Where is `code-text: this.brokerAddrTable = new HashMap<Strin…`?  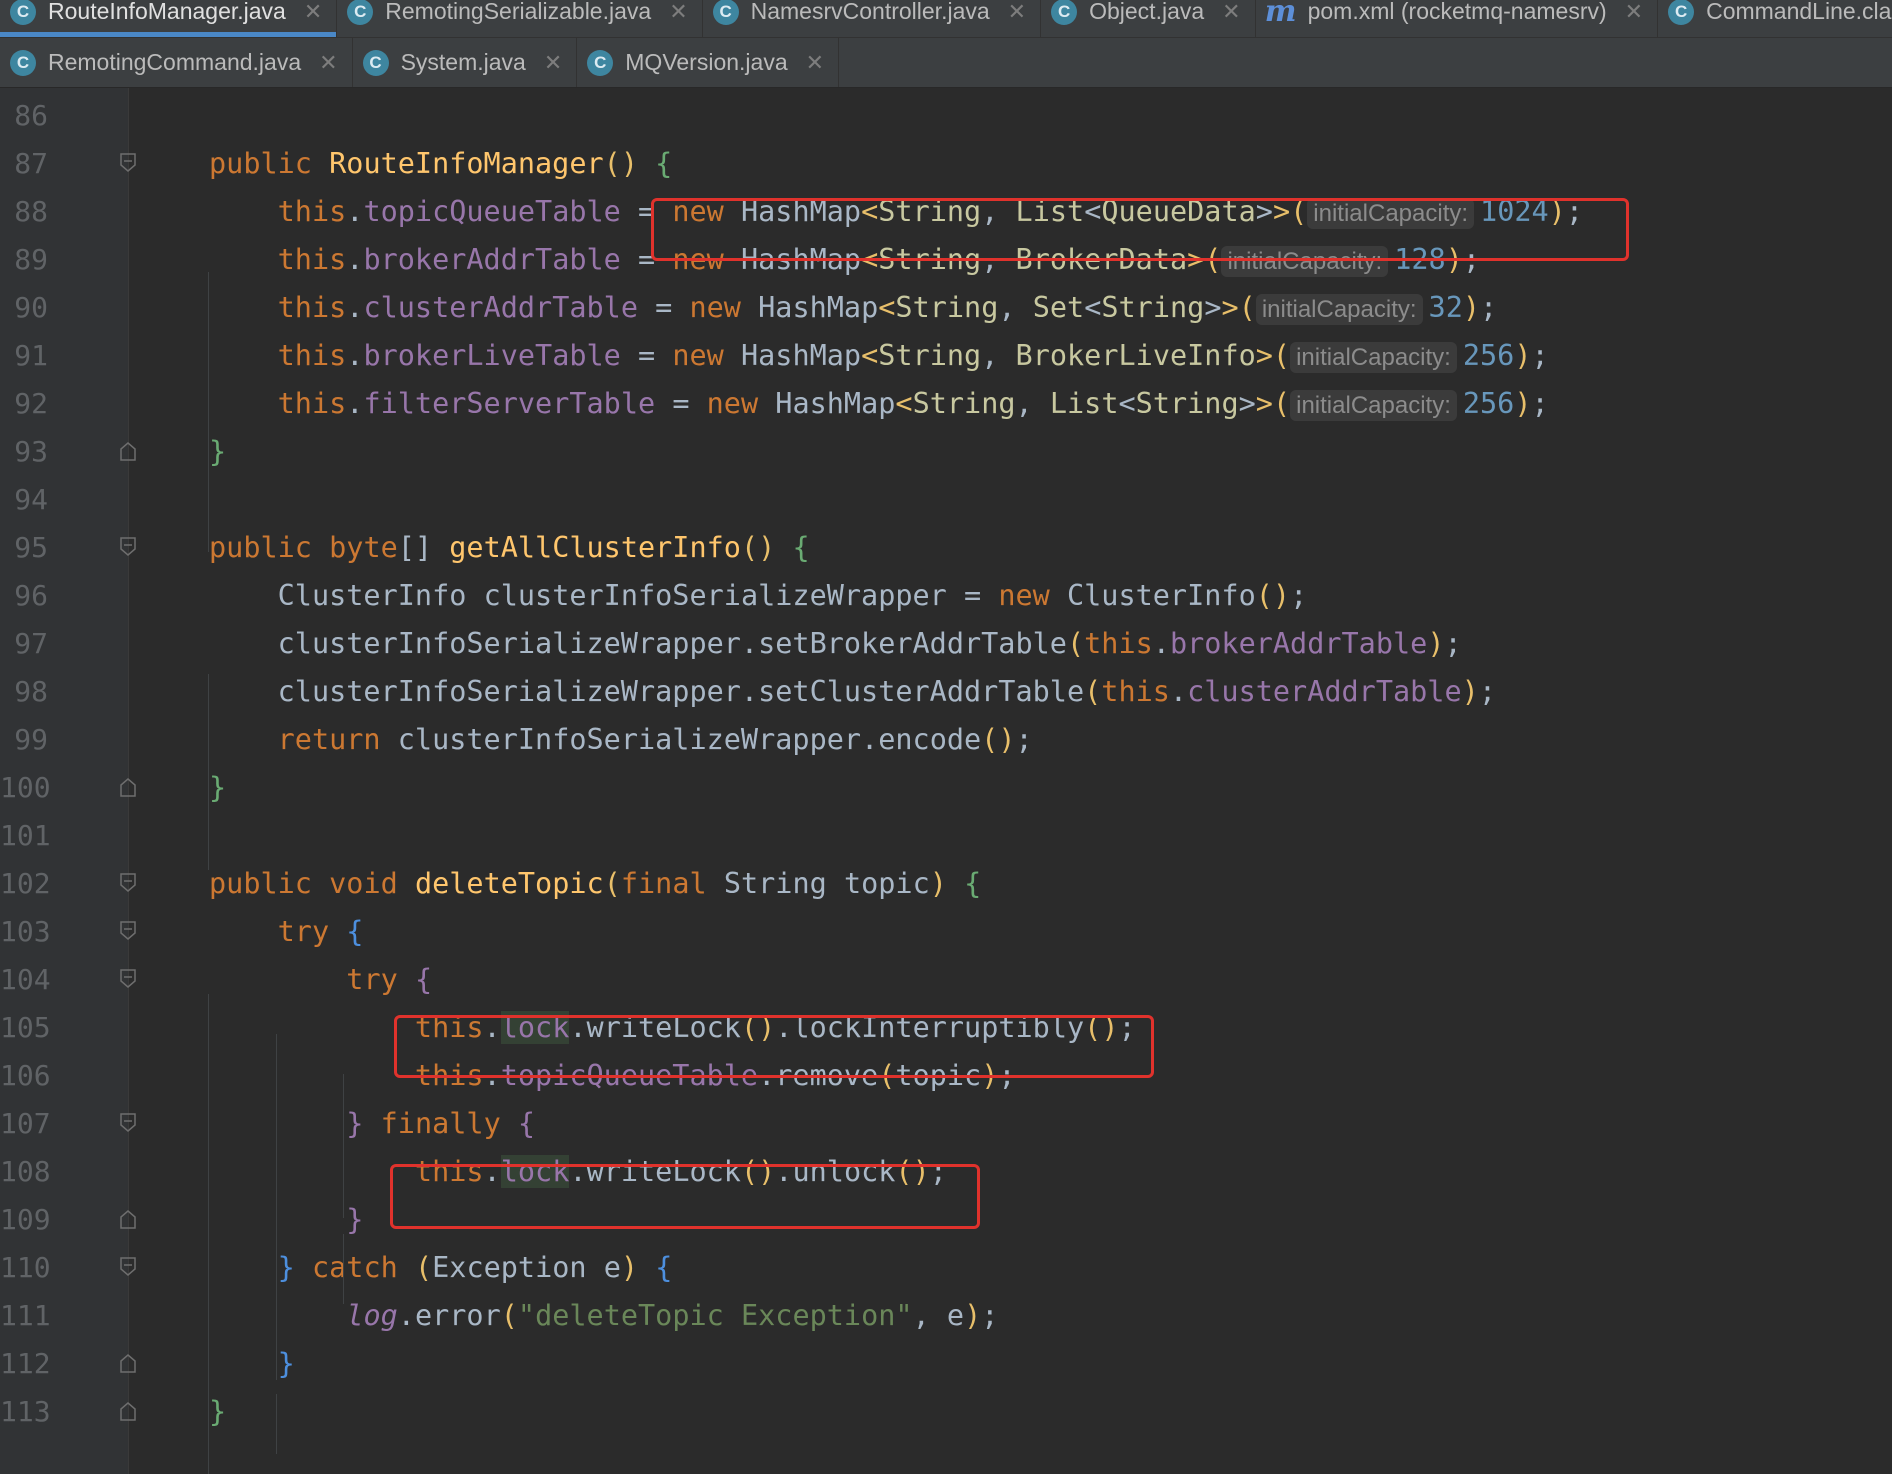
code-text: this.brokerAddrTable = new HashMap<Strin… is located at coordinates (879, 260).